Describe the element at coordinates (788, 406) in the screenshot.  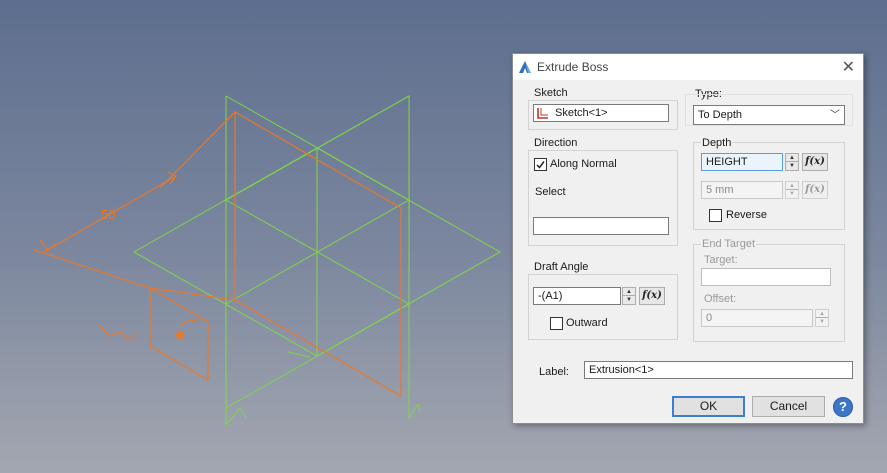
I see `cancel-button: Cancel` at that location.